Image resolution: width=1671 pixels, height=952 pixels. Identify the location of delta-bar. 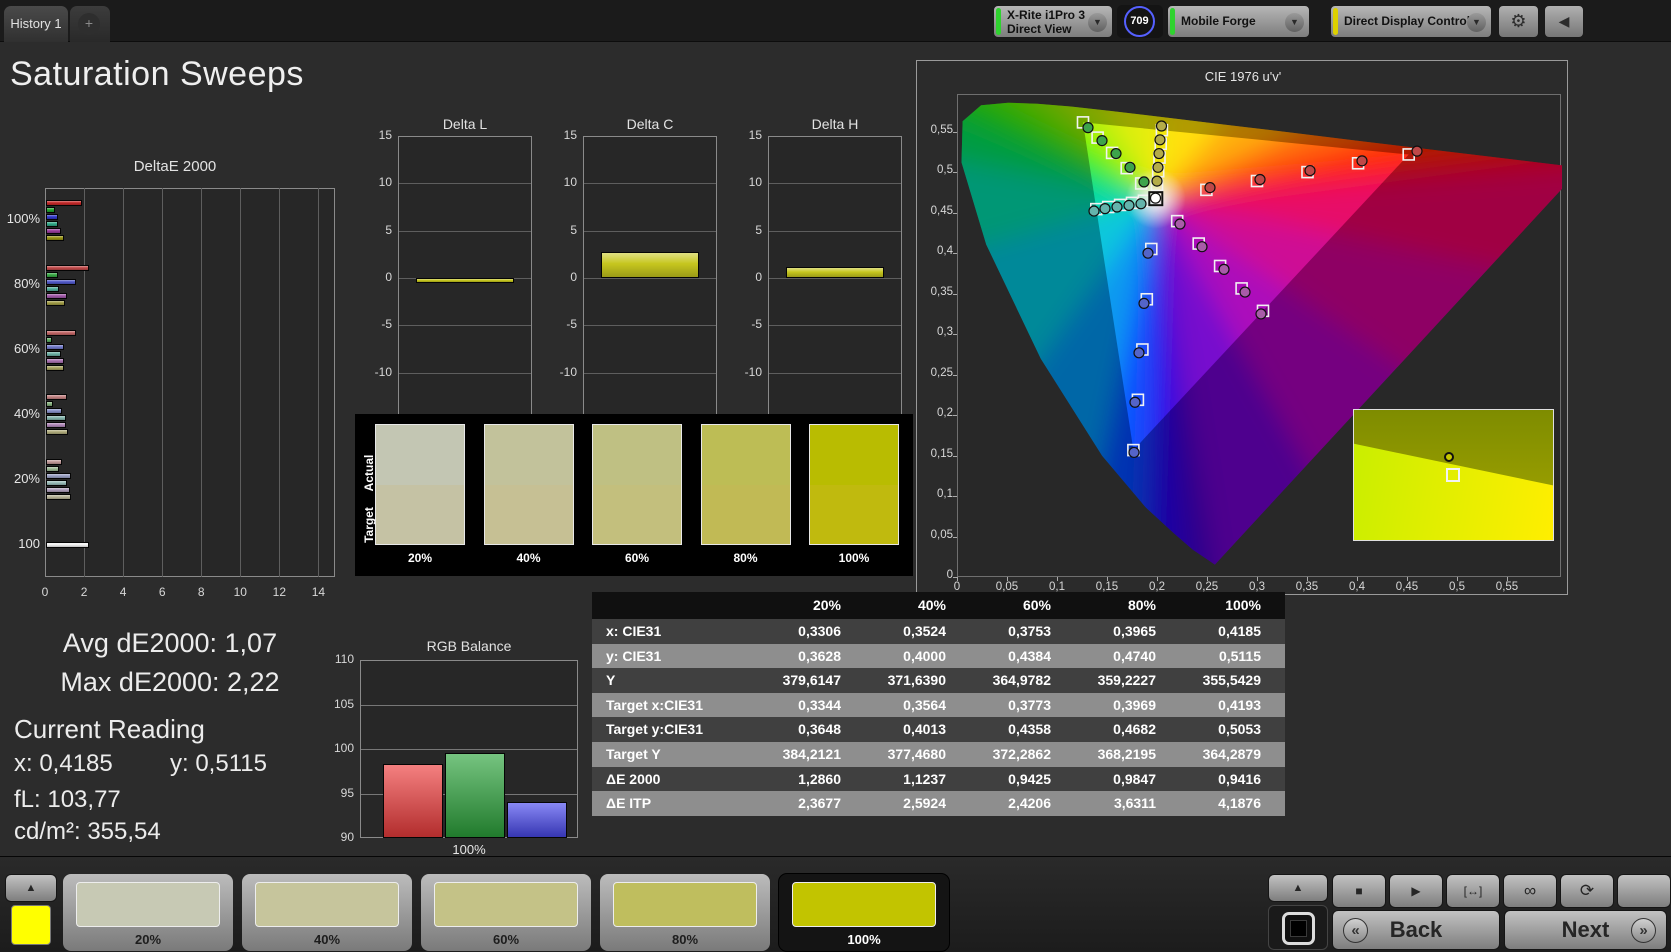
(465, 280).